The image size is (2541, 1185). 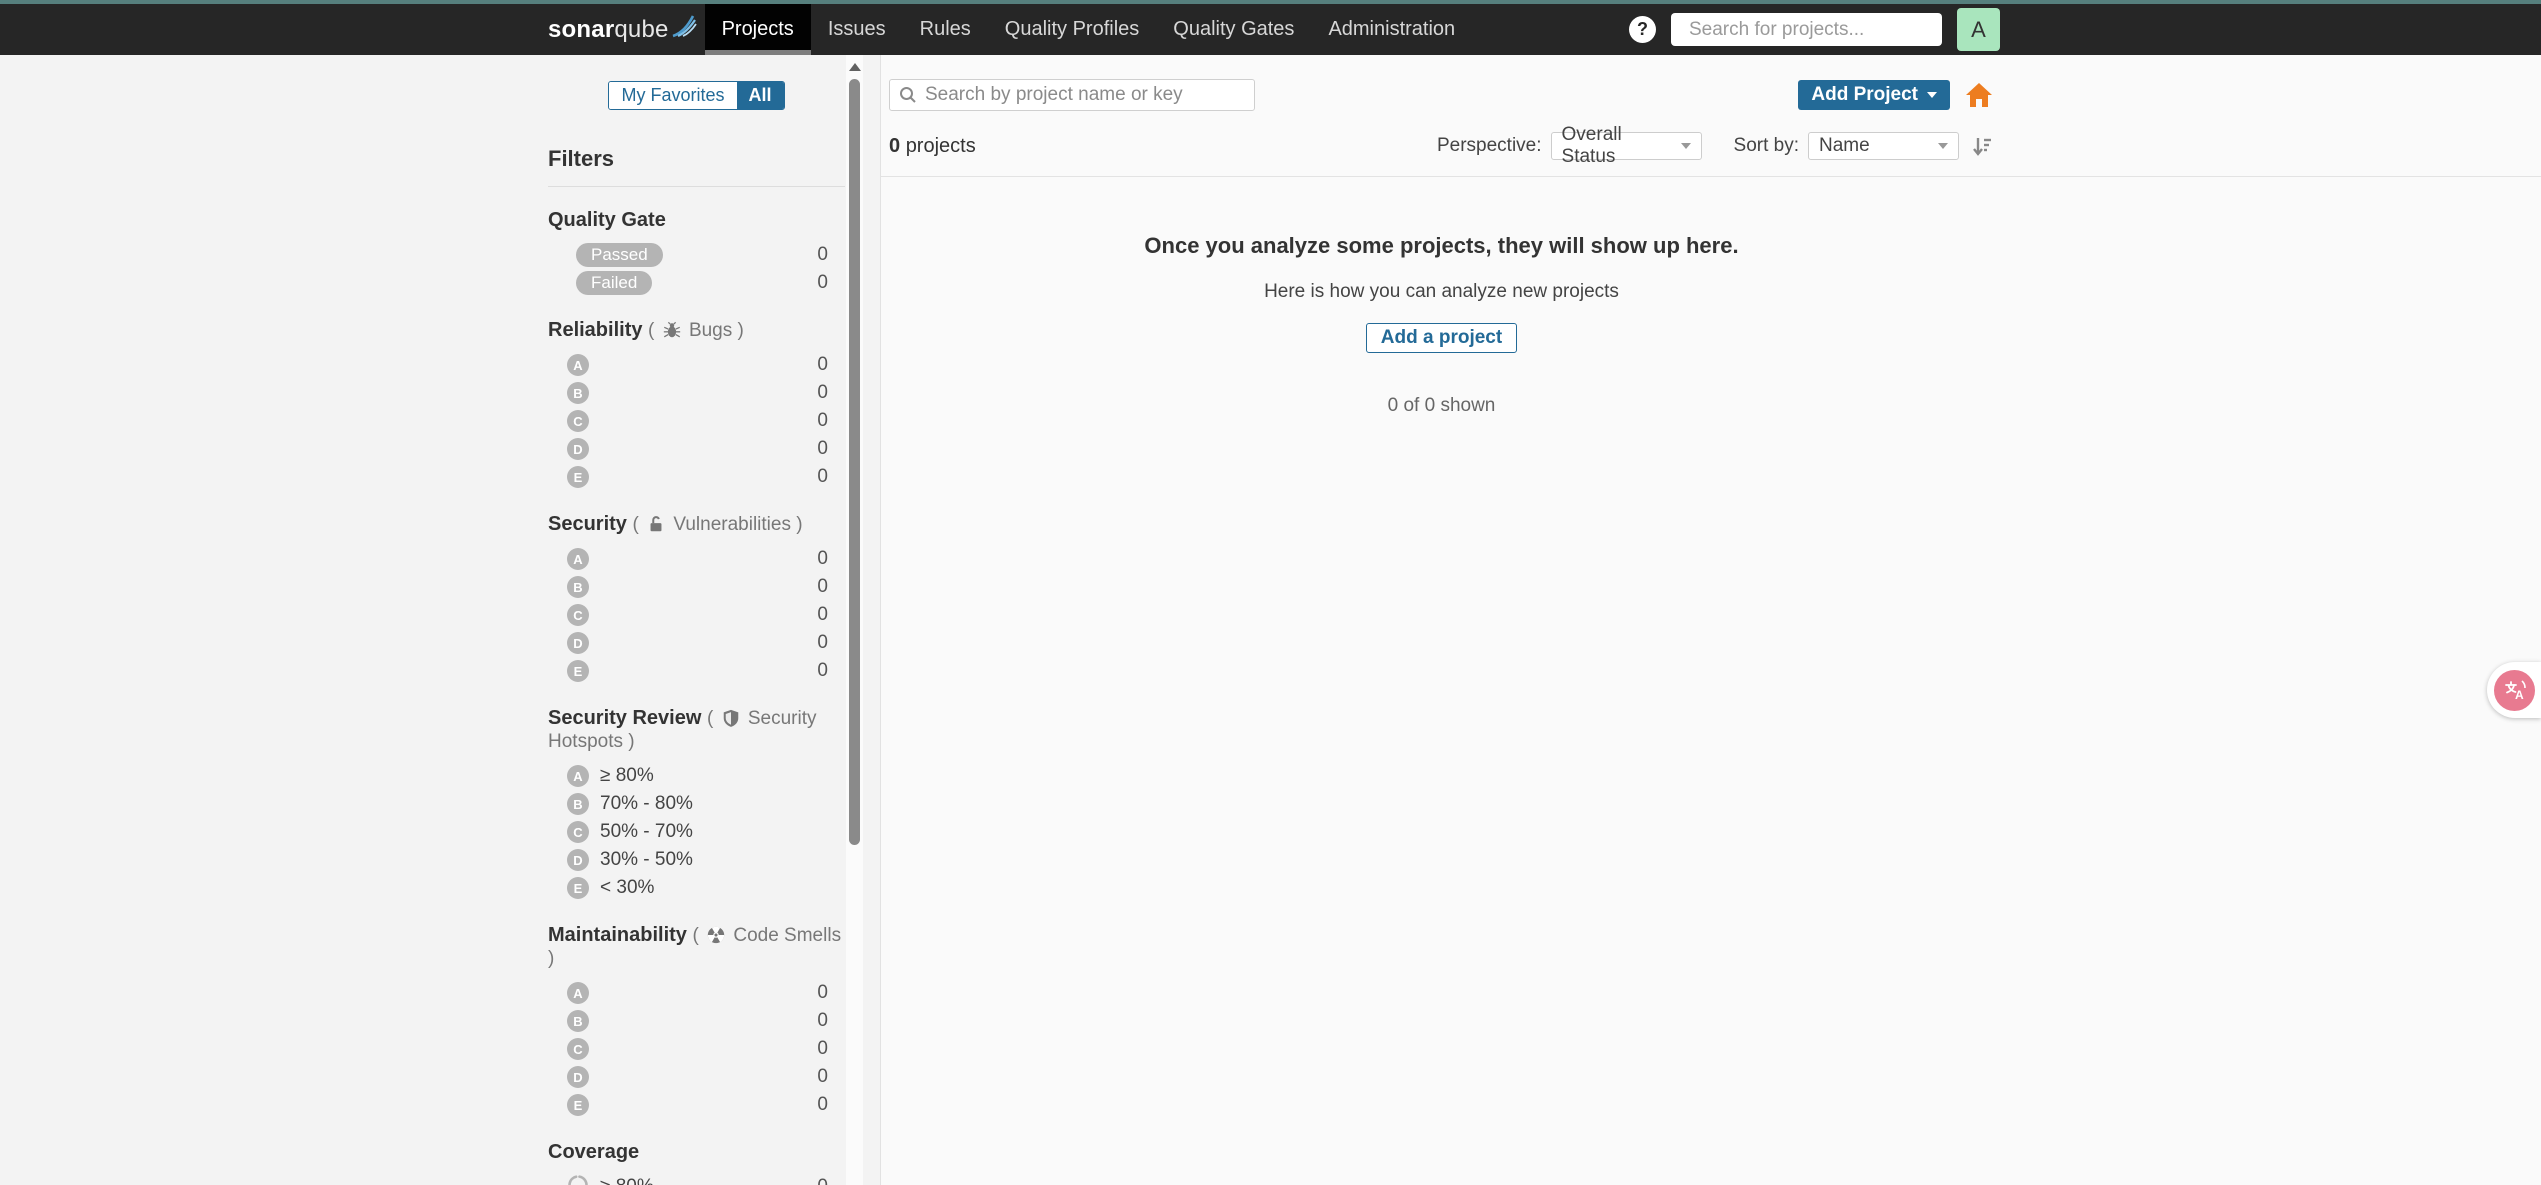 I want to click on translate-icon: A, so click(x=2514, y=690).